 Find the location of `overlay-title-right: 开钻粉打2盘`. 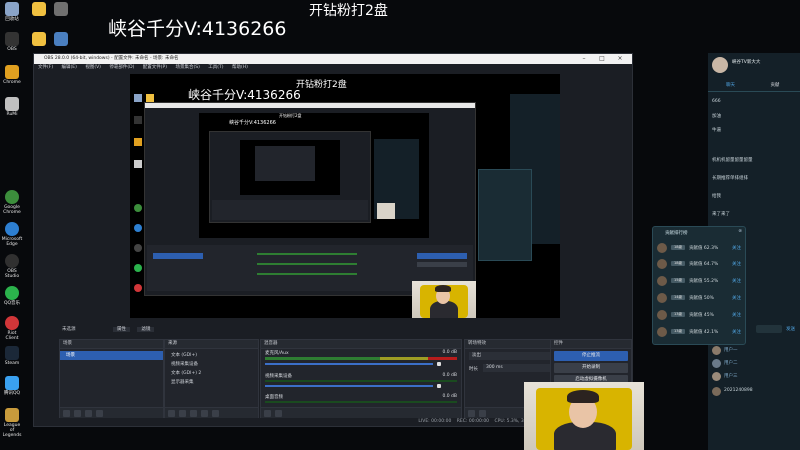

overlay-title-right: 开钻粉打2盘 is located at coordinates (348, 11).